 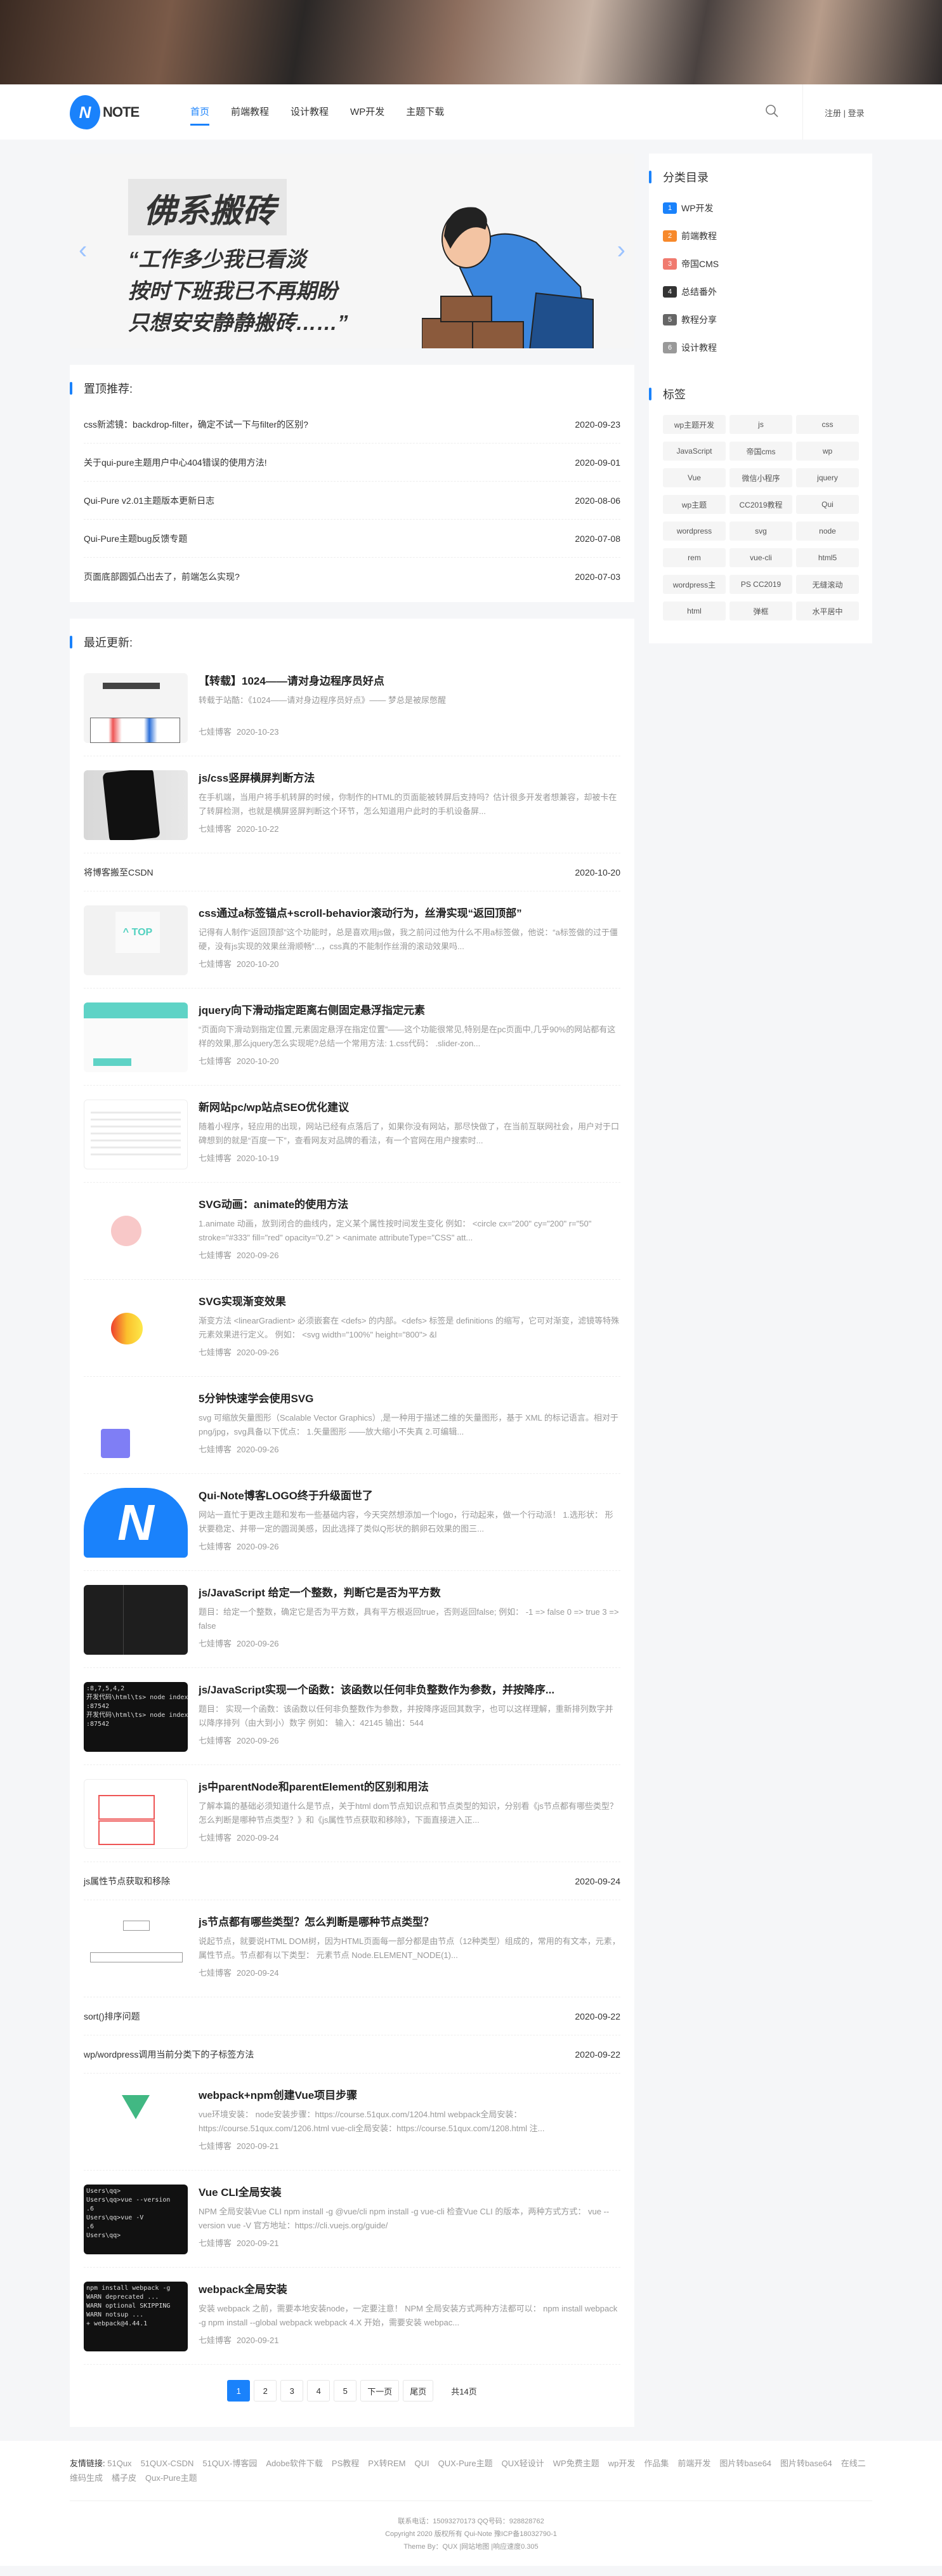 I want to click on next-page-button: 下一页, so click(x=380, y=2391).